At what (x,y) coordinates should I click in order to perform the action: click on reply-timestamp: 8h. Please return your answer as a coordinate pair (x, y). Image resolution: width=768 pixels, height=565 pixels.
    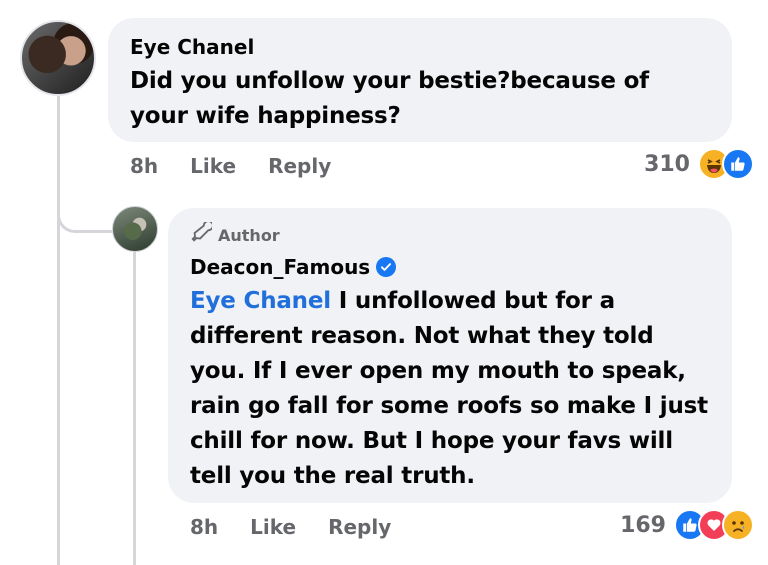
    Looking at the image, I should click on (204, 527).